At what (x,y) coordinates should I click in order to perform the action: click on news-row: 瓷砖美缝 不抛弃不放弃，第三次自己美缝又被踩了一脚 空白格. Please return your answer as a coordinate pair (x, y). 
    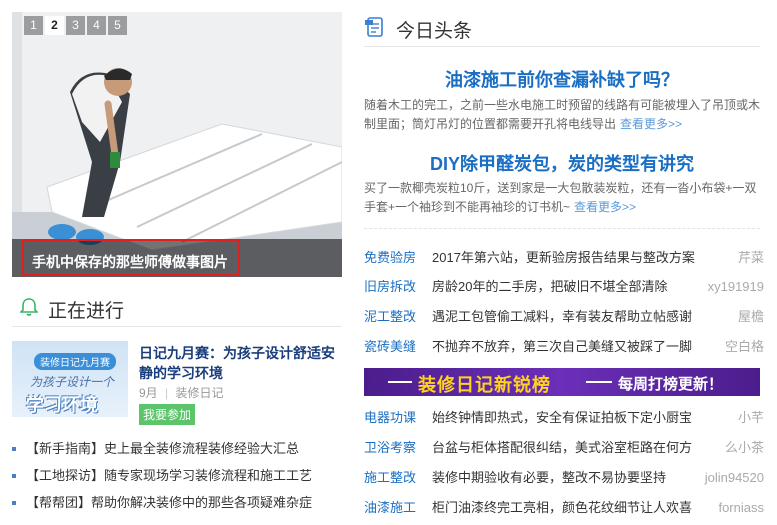
    Looking at the image, I should click on (564, 346).